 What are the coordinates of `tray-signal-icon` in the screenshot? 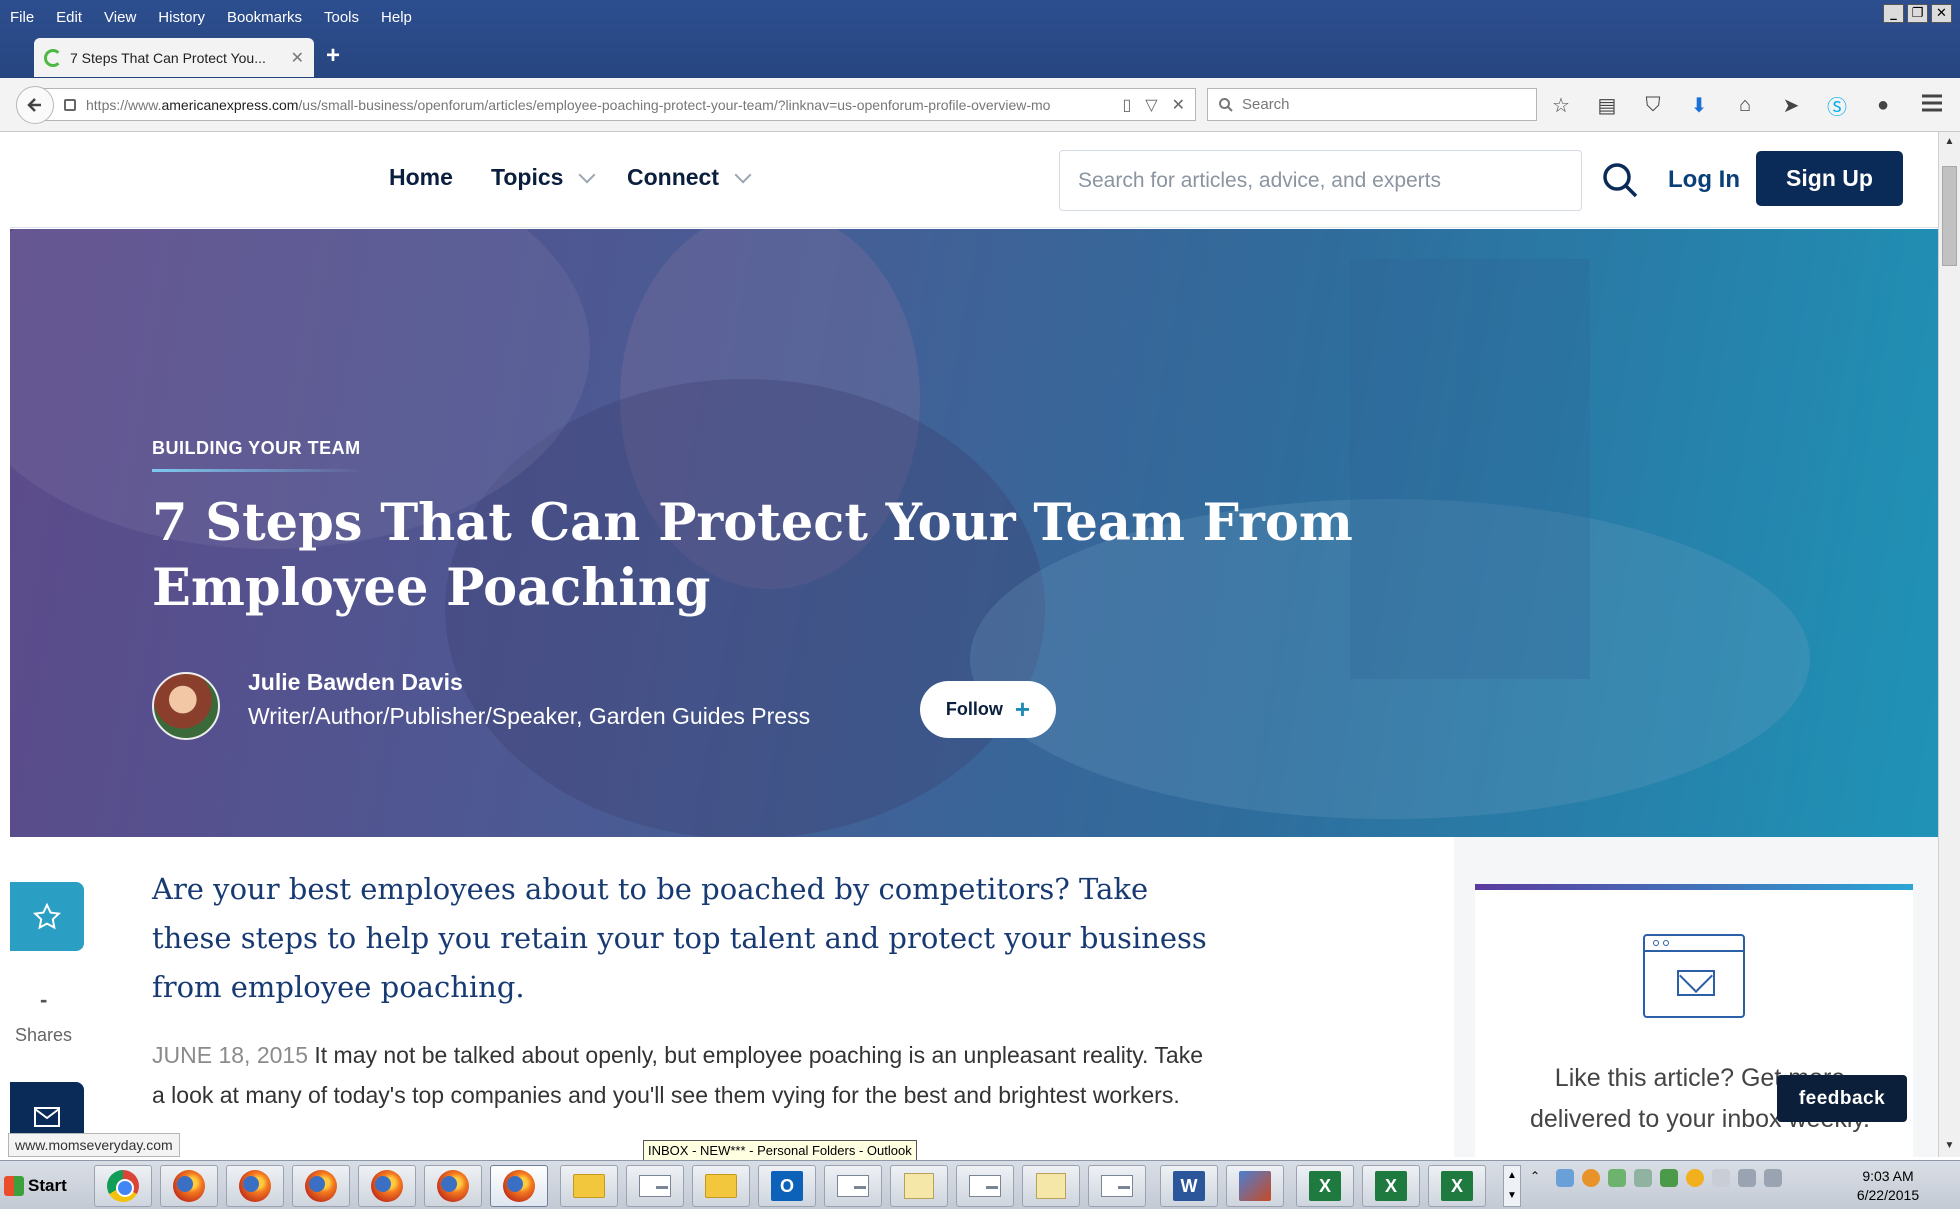 It's located at (1747, 1178).